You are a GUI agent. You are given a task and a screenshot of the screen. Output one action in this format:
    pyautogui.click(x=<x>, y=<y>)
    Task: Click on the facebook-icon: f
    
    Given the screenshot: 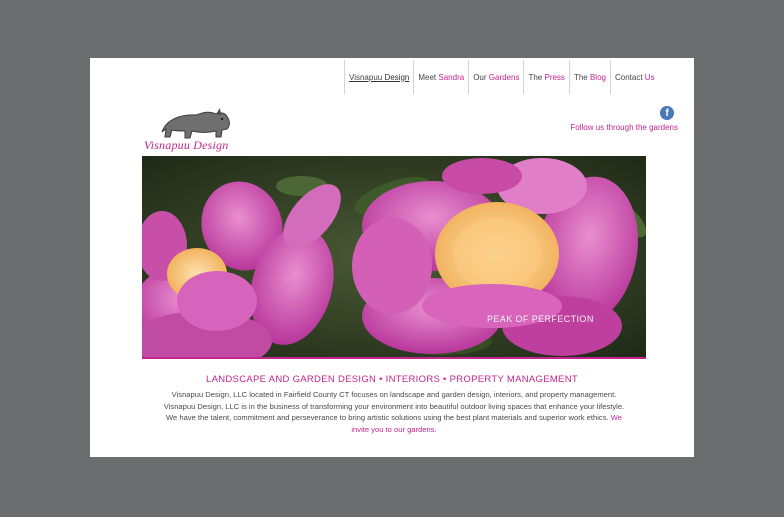 What is the action you would take?
    pyautogui.click(x=667, y=113)
    